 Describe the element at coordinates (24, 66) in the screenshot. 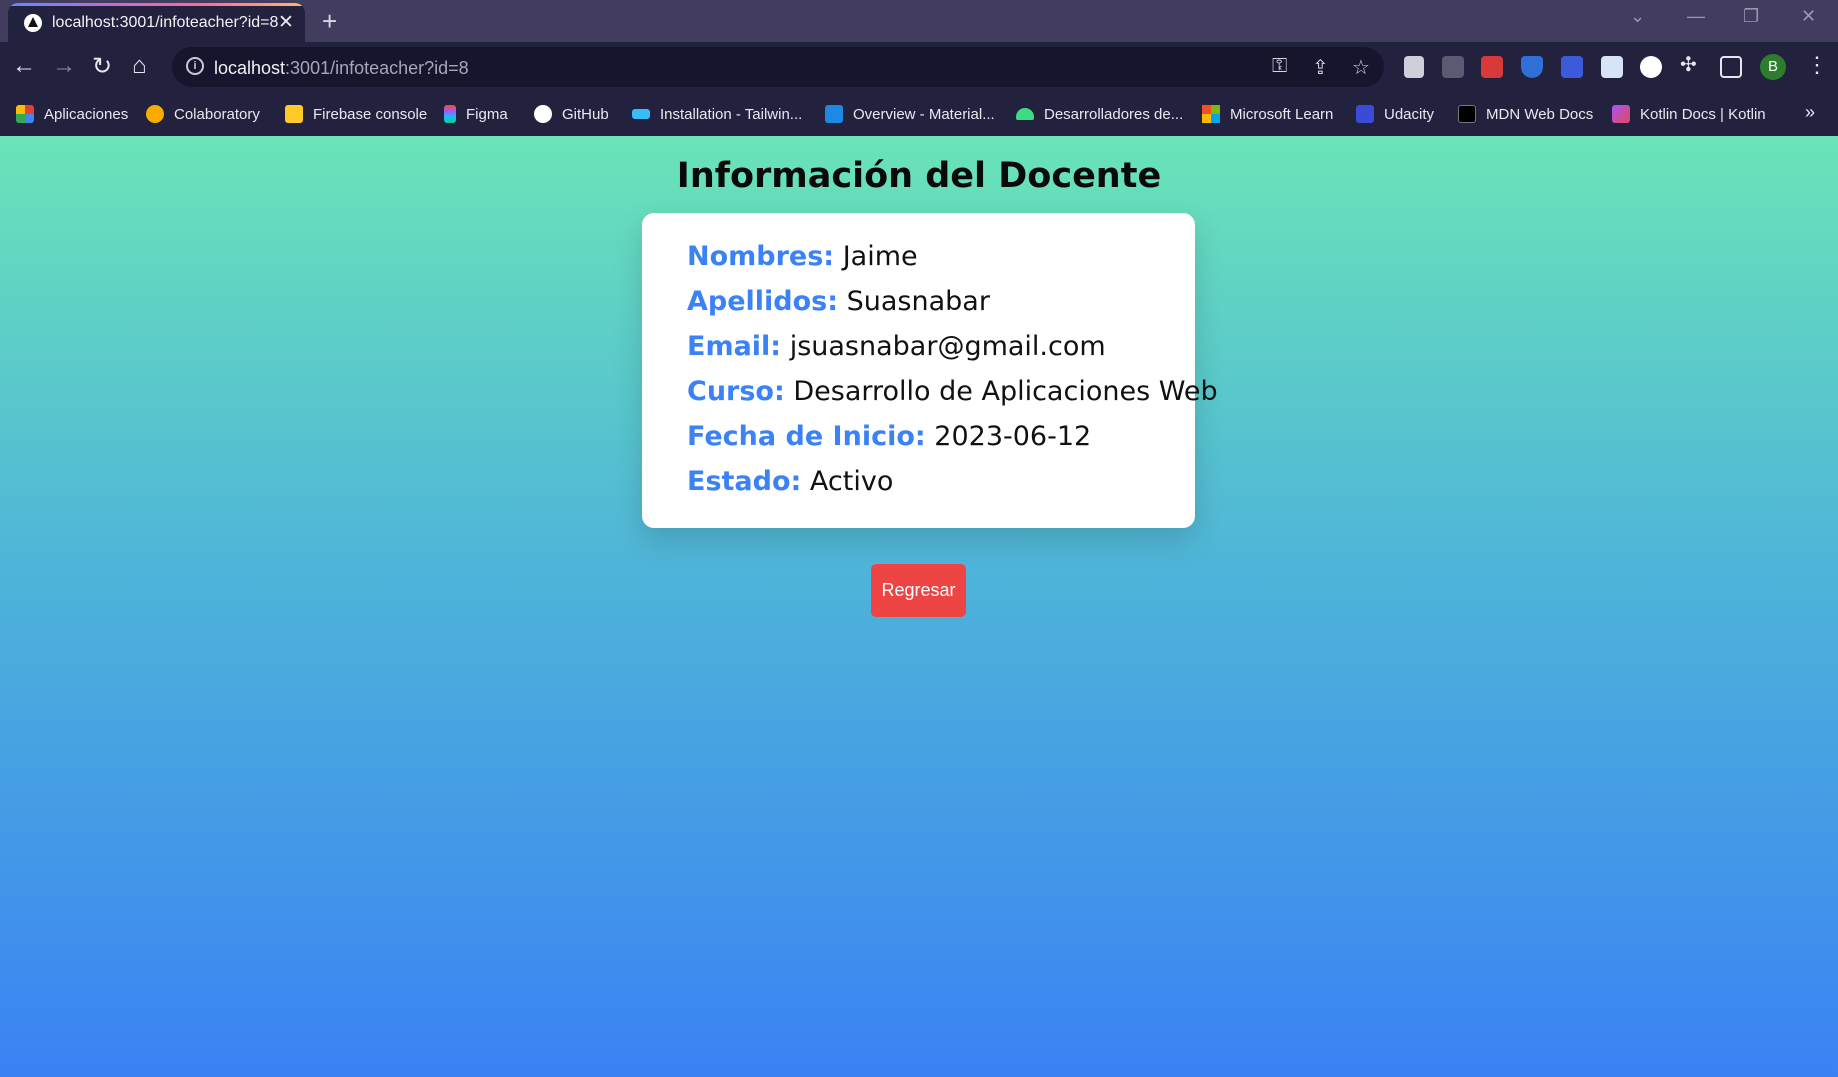

I see `back-arrow-icon: ←` at that location.